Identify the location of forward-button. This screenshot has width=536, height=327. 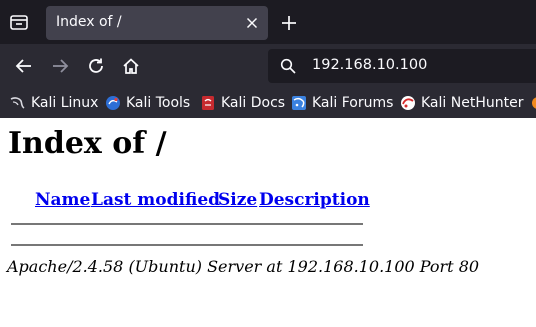
(60, 66).